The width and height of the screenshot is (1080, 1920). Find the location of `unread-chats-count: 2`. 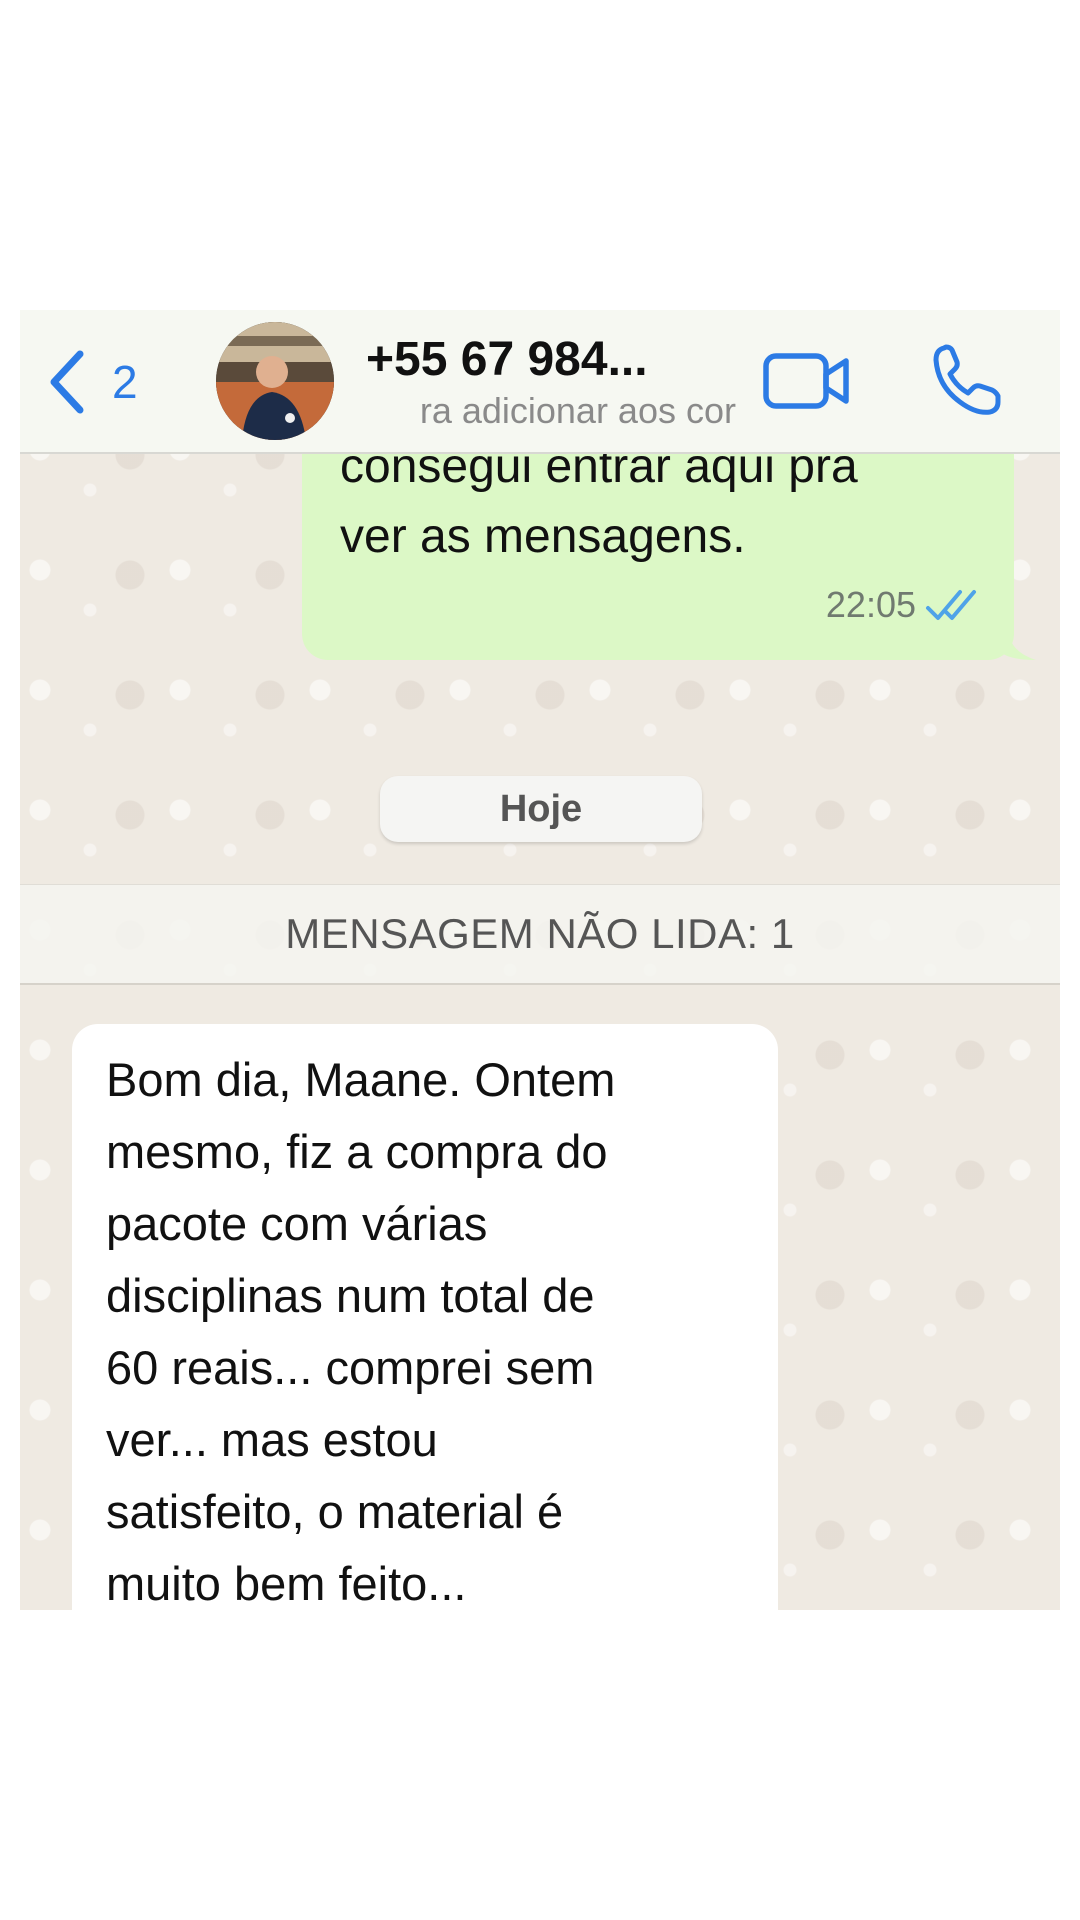

unread-chats-count: 2 is located at coordinates (125, 382).